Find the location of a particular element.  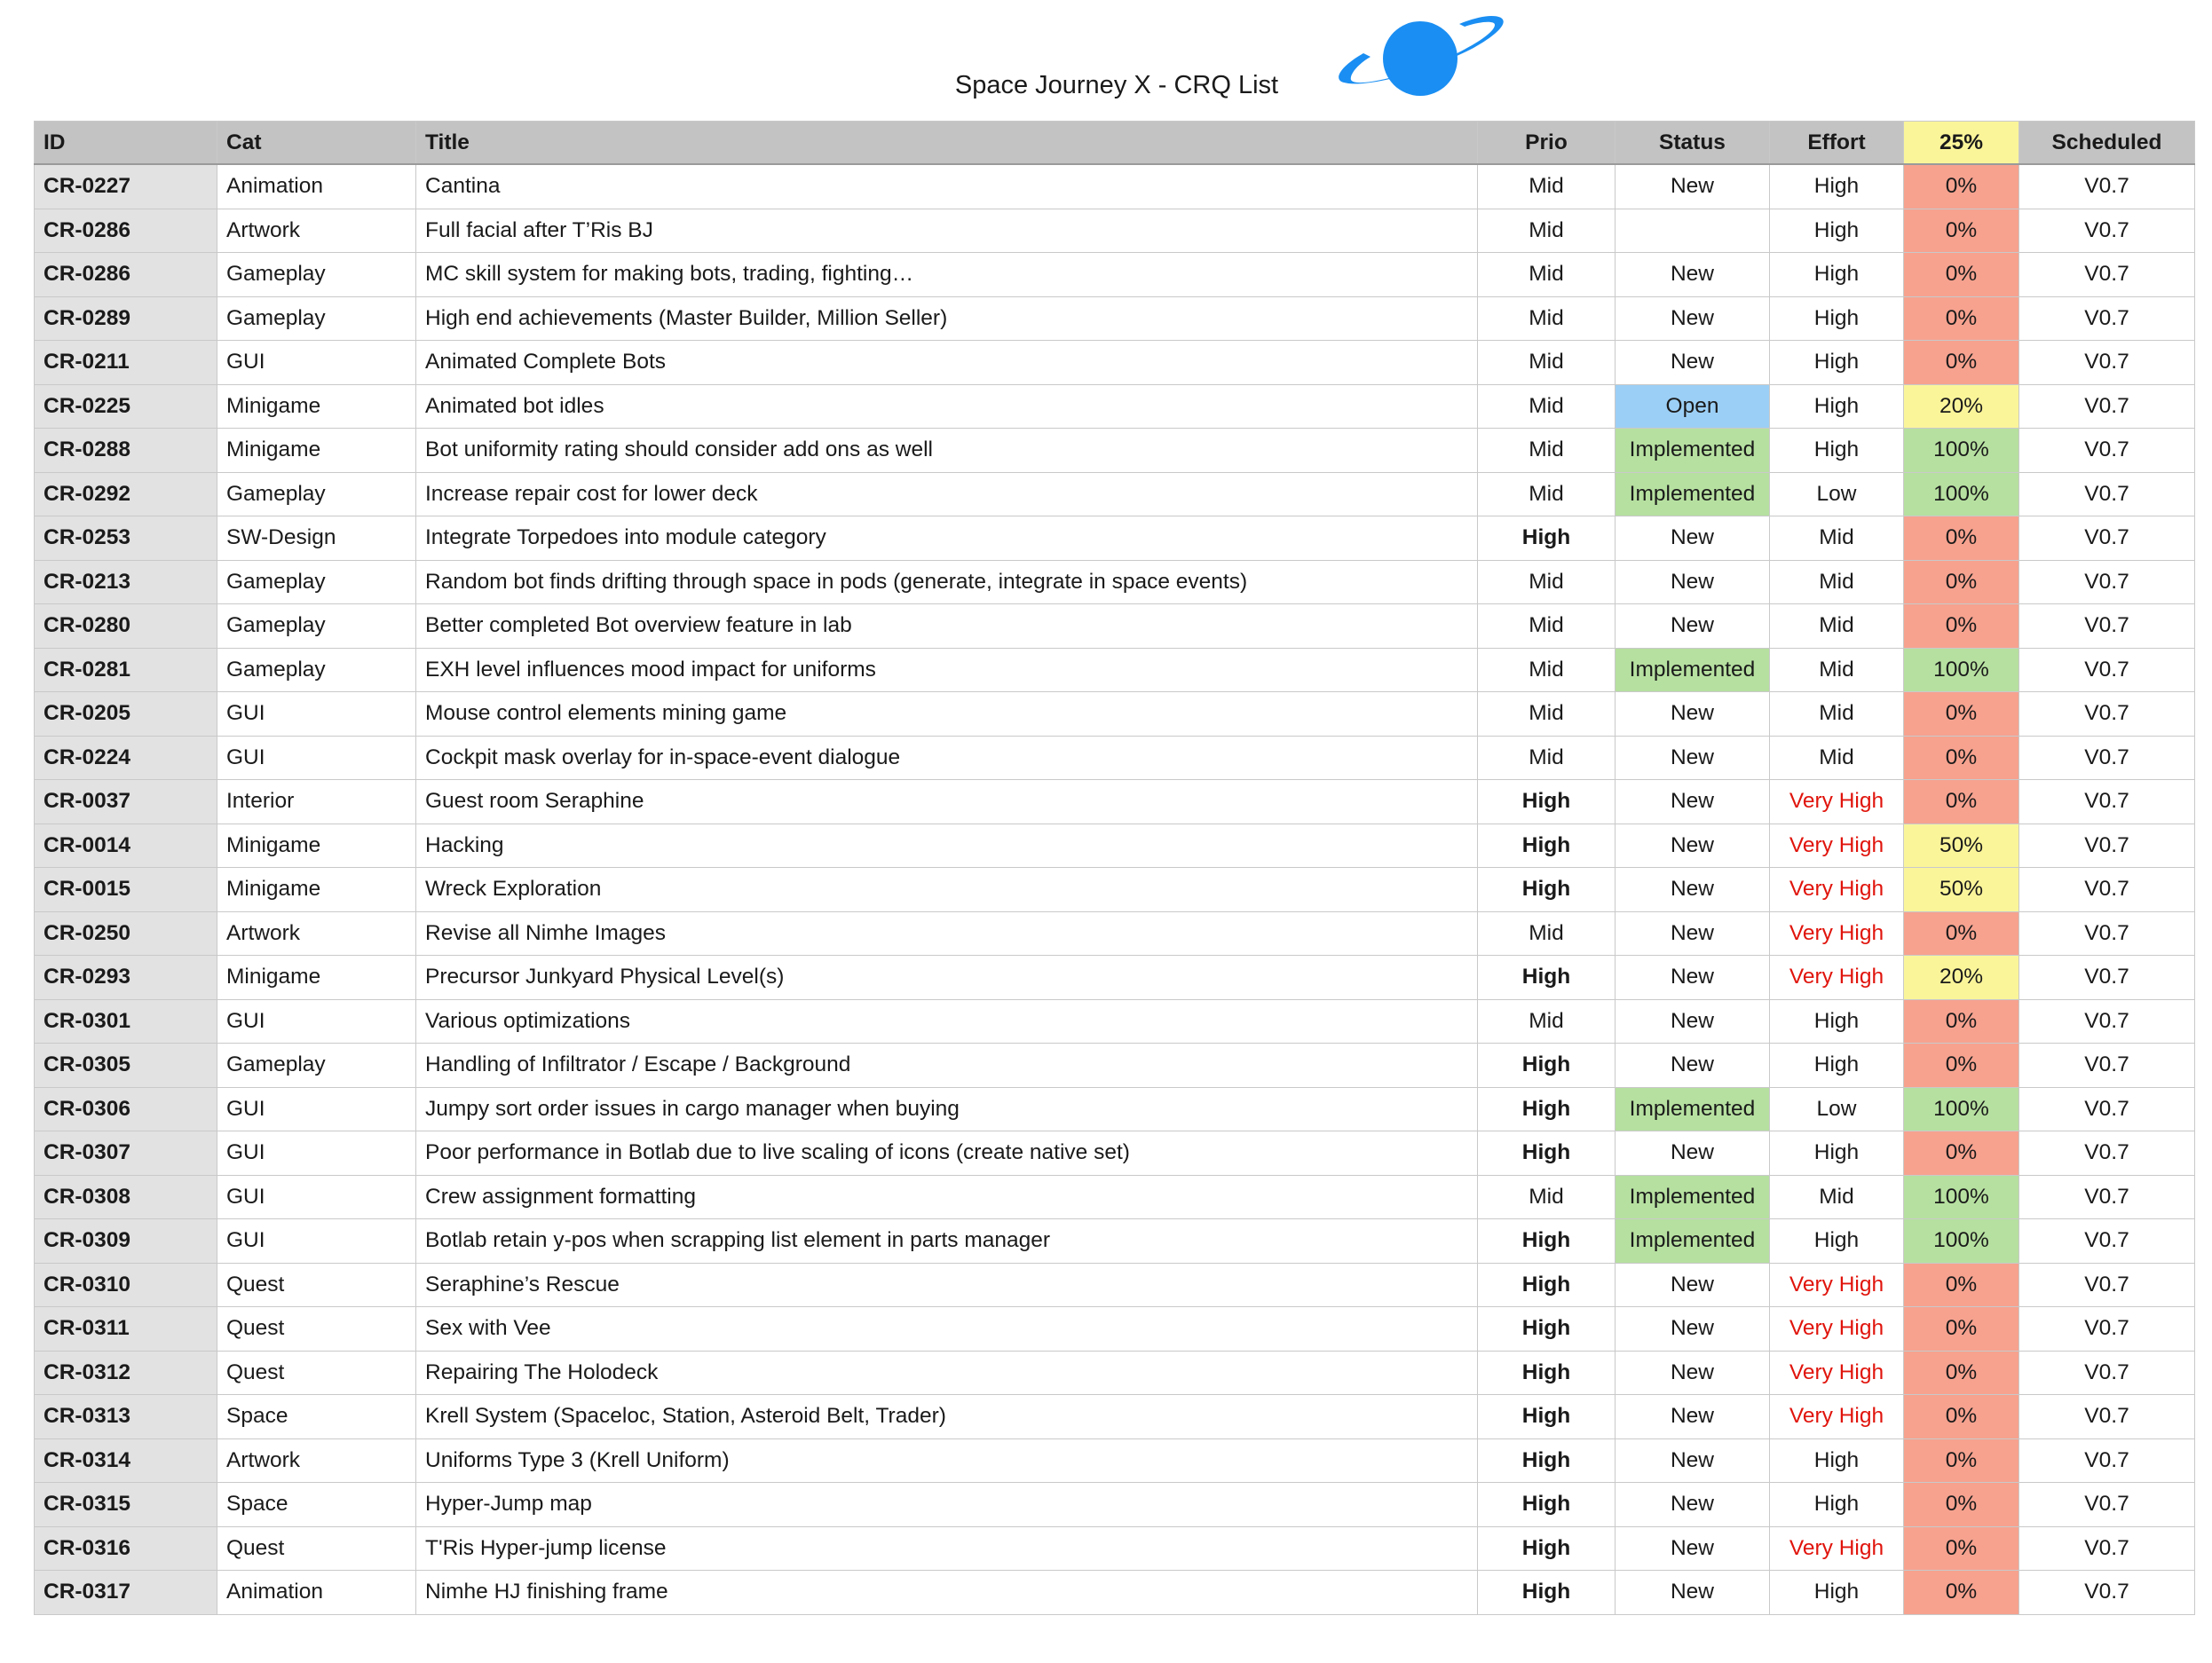

cell-id: CR-0315 is located at coordinates (125, 1504).